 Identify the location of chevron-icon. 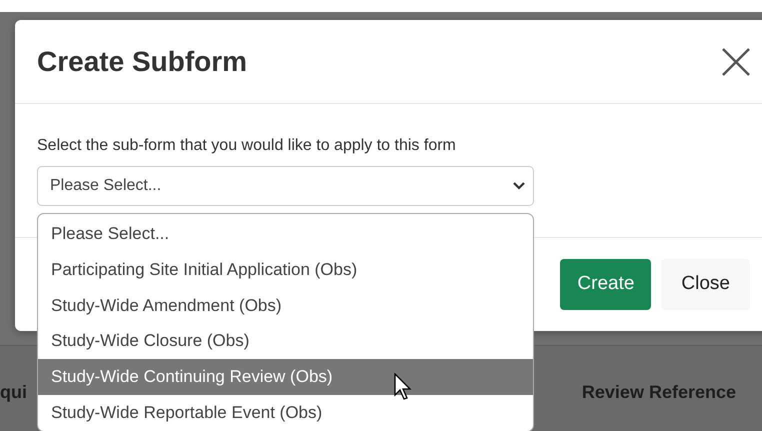
(519, 186).